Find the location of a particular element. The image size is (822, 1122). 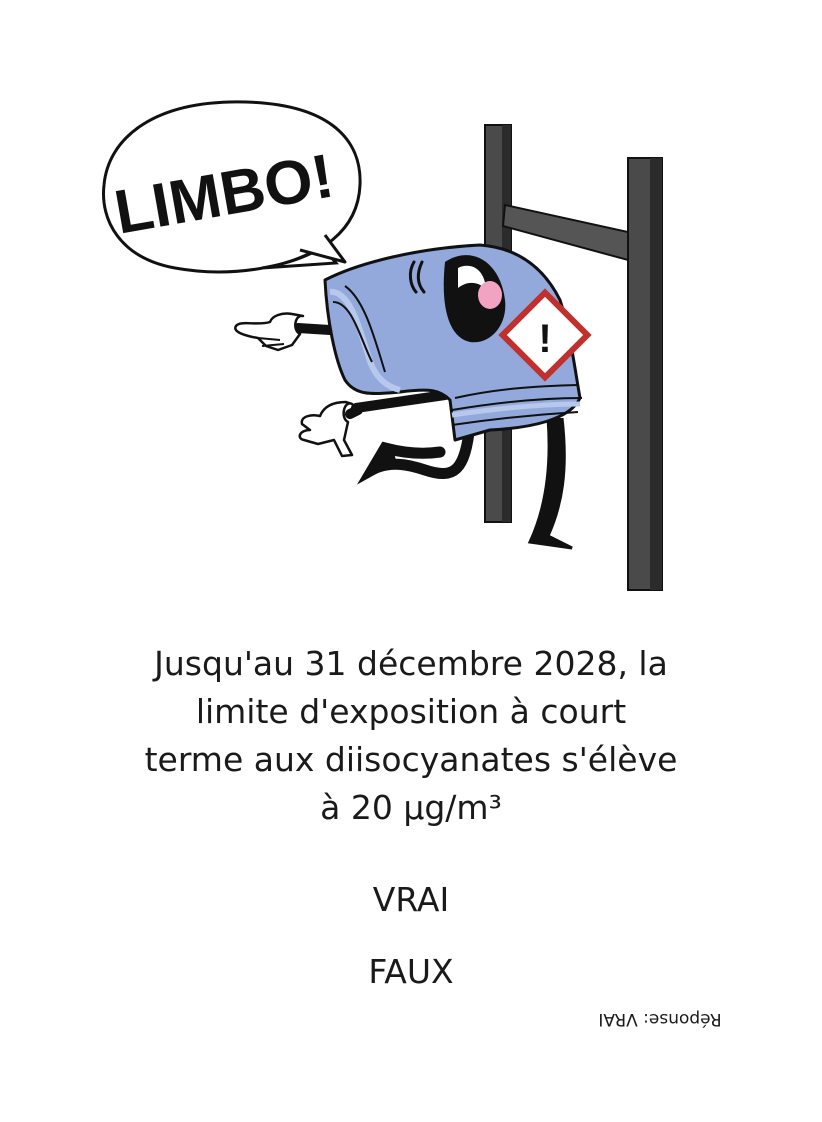

question-line: à 20 µg/m³ is located at coordinates (411, 807).